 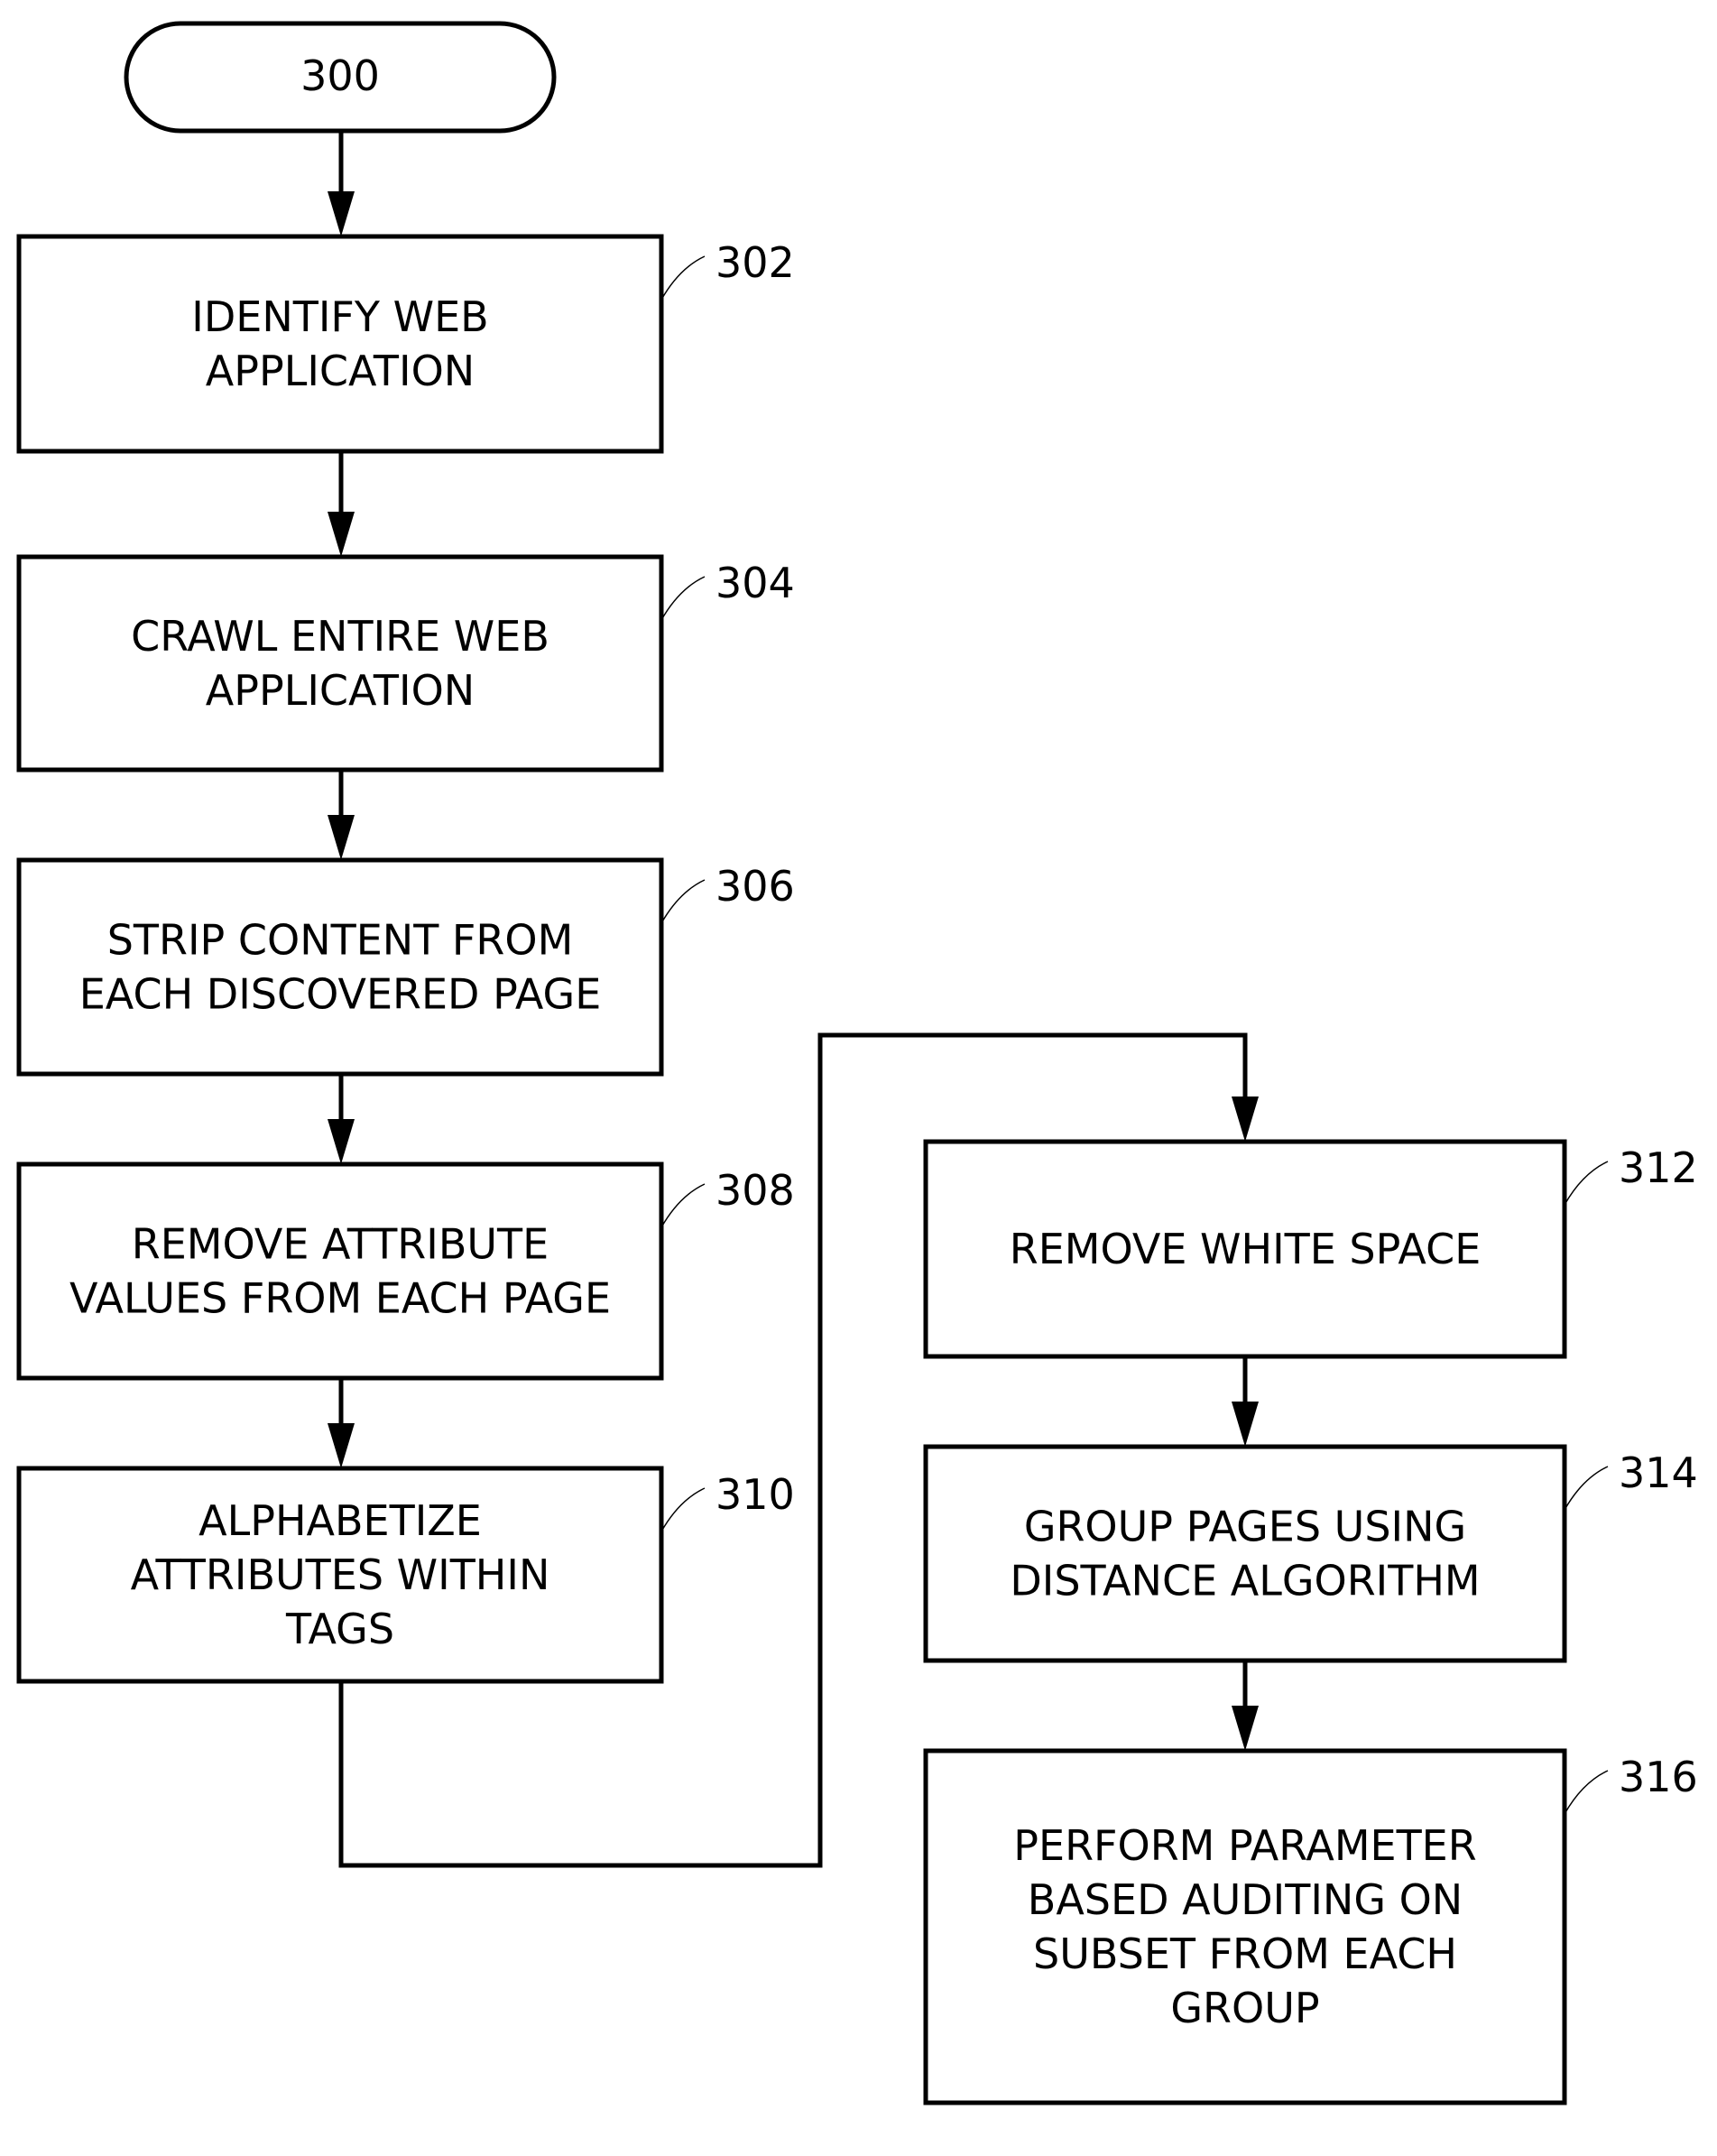 I want to click on step-text-line: REMOVE ATTRIBUTE, so click(x=340, y=1244).